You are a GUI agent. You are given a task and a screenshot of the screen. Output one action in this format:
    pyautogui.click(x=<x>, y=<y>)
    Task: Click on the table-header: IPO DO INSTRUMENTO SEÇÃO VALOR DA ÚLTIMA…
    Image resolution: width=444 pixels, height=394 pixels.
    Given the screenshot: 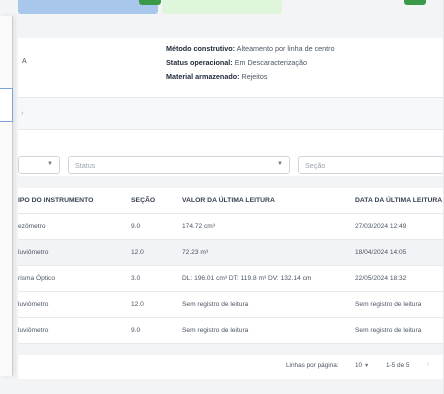 What is the action you would take?
    pyautogui.click(x=231, y=201)
    